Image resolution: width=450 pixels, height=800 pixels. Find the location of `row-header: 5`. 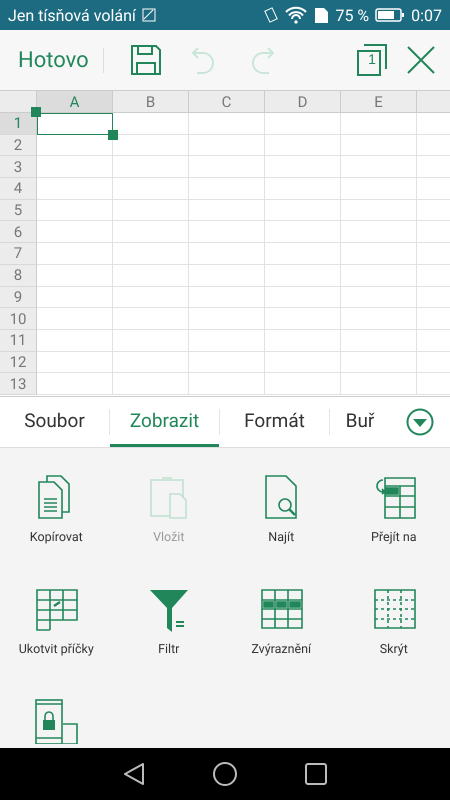

row-header: 5 is located at coordinates (18, 211).